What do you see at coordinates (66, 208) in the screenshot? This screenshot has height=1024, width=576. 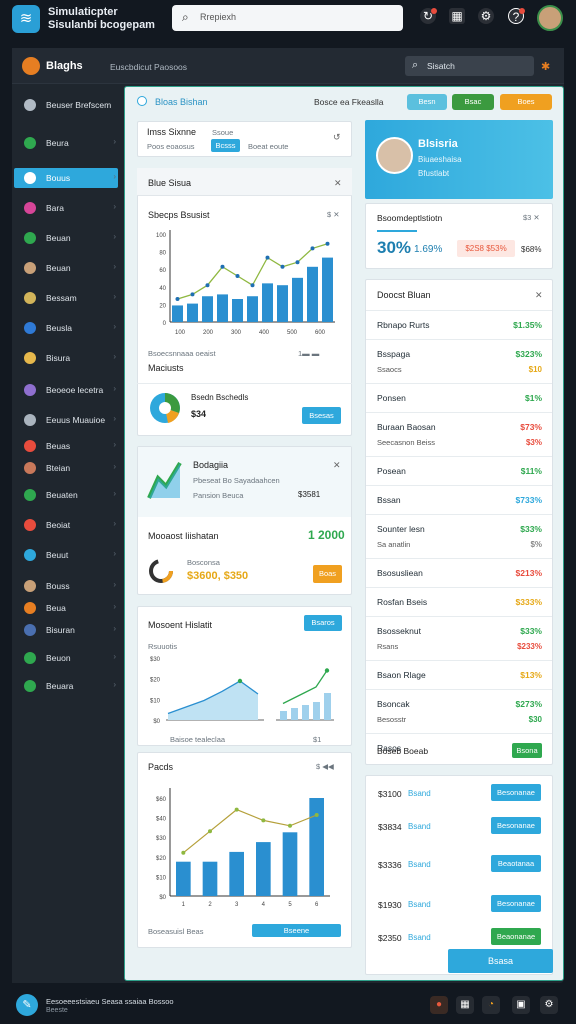 I see `sidebar-item: Bara ›` at bounding box center [66, 208].